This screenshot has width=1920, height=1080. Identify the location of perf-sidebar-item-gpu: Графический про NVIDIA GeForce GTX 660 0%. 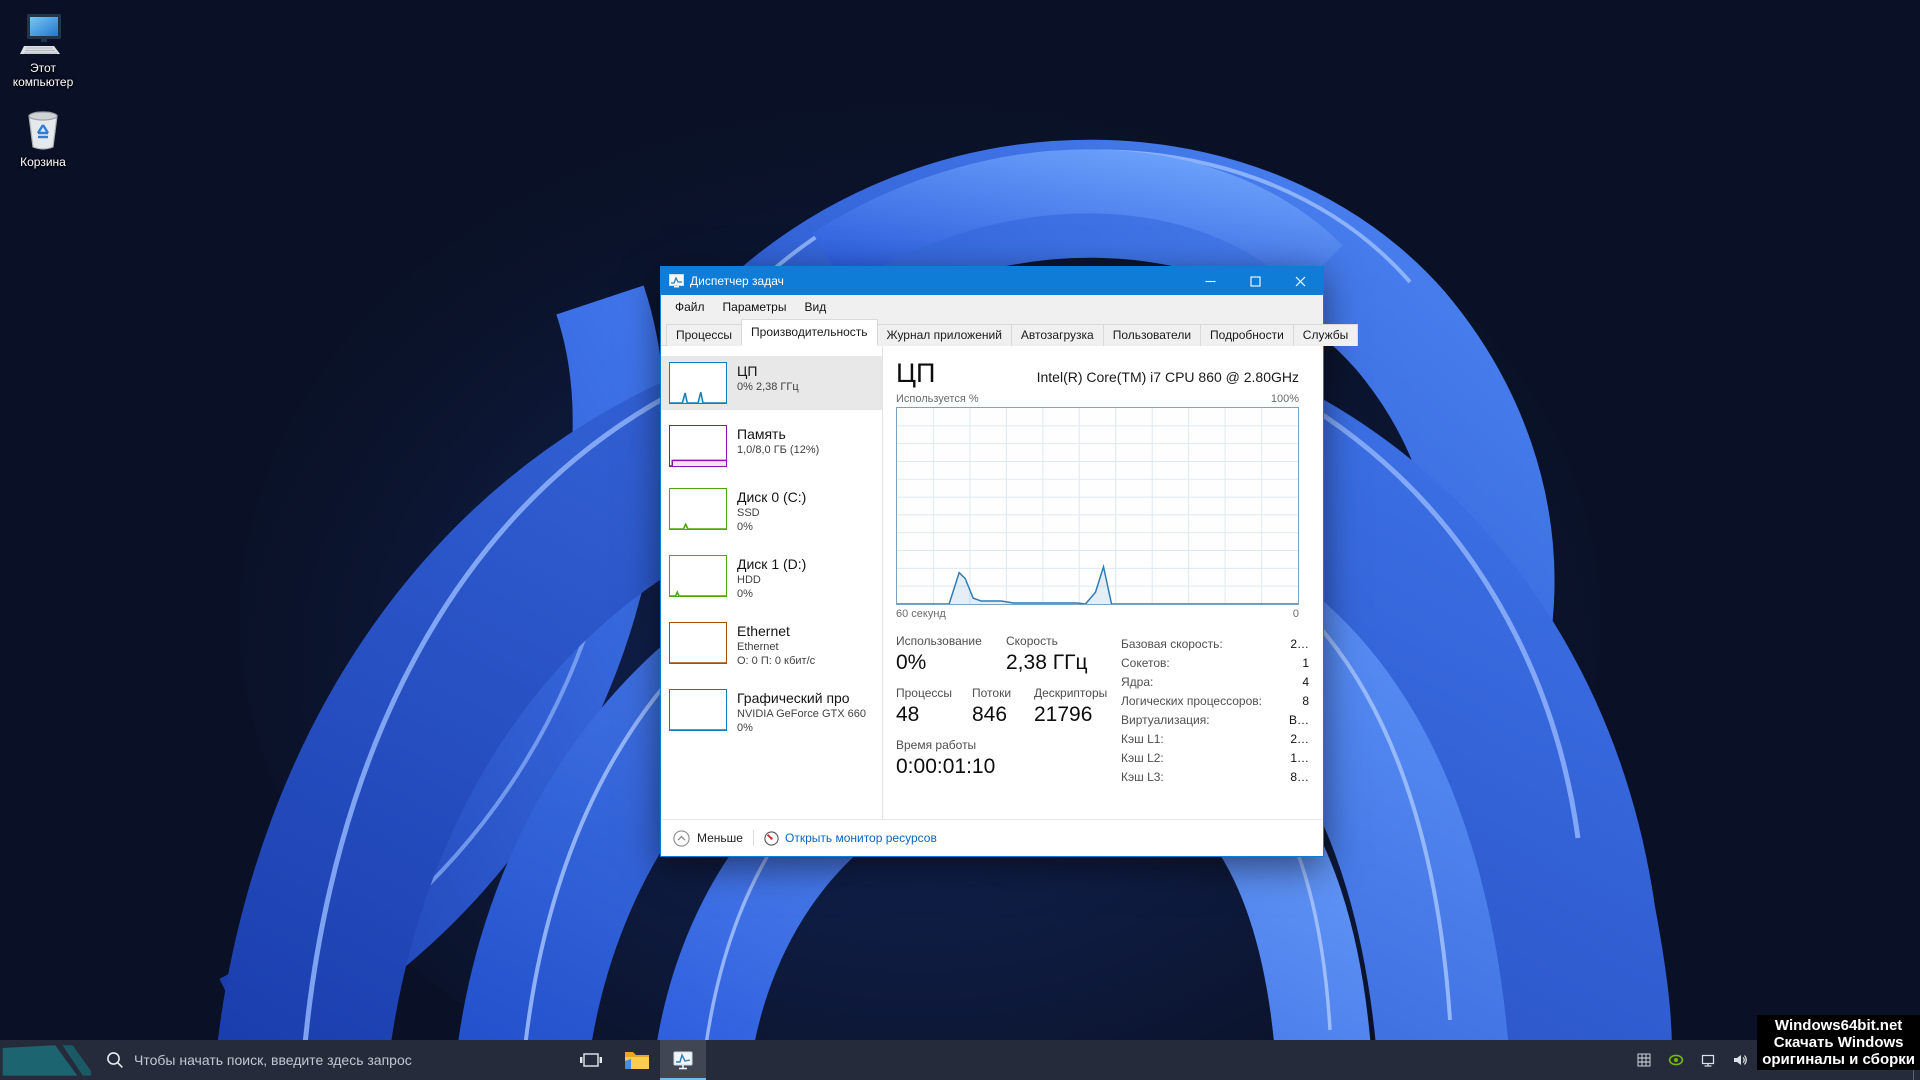
(771, 712).